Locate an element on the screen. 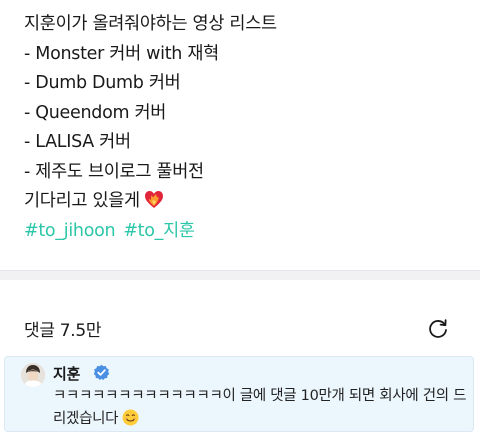  hashtag-row: #to_jihoon #to_지훈 is located at coordinates (244, 232).